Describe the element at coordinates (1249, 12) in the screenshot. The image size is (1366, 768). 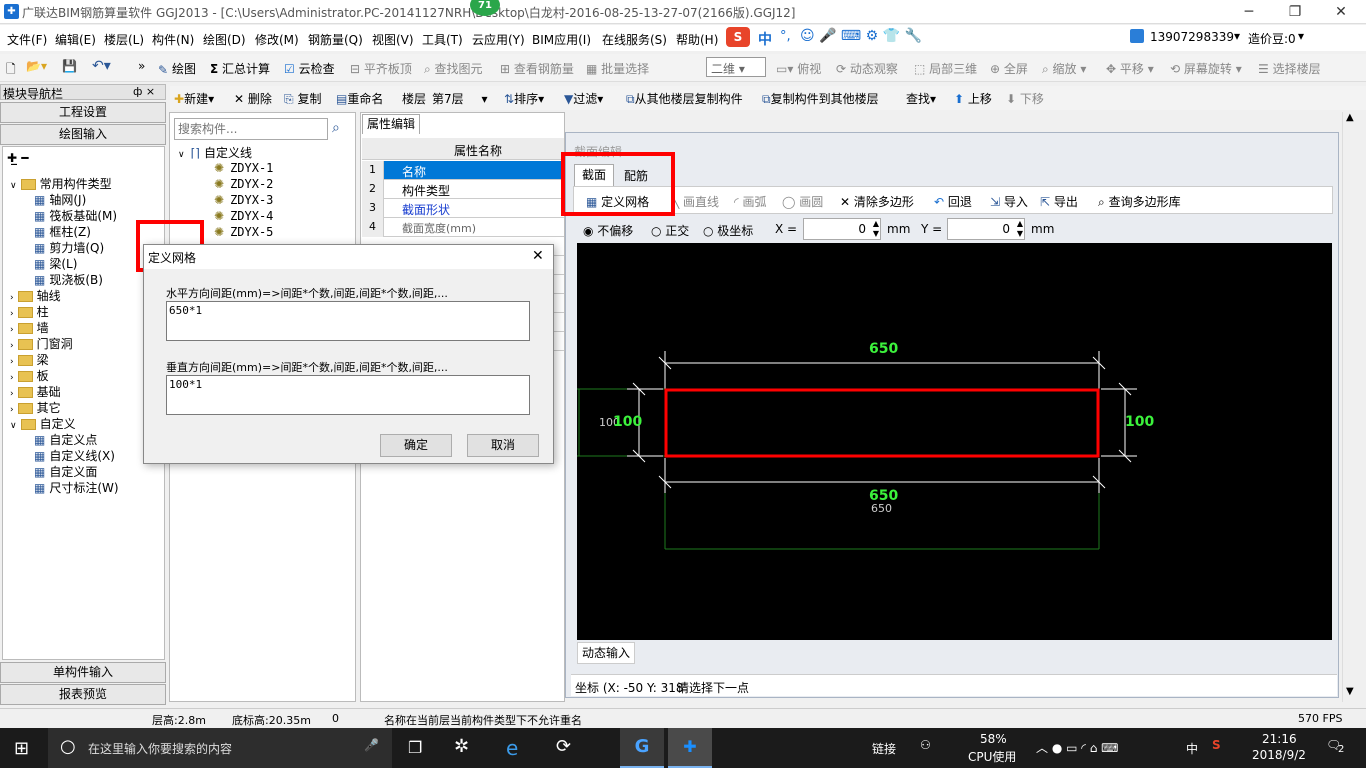
I see `minimize-button: ─` at that location.